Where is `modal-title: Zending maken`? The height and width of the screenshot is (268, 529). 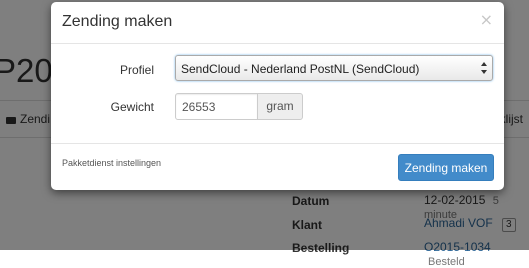
modal-title: Zending maken is located at coordinates (117, 21).